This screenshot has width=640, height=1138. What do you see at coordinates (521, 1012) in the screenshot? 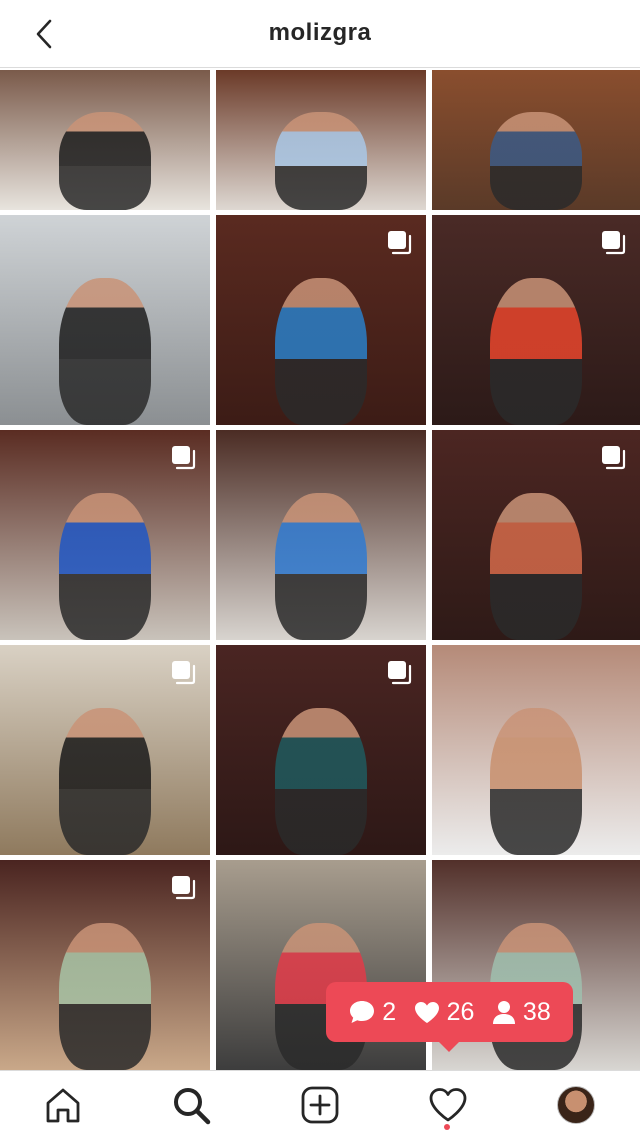
I see `followers-count: 38` at bounding box center [521, 1012].